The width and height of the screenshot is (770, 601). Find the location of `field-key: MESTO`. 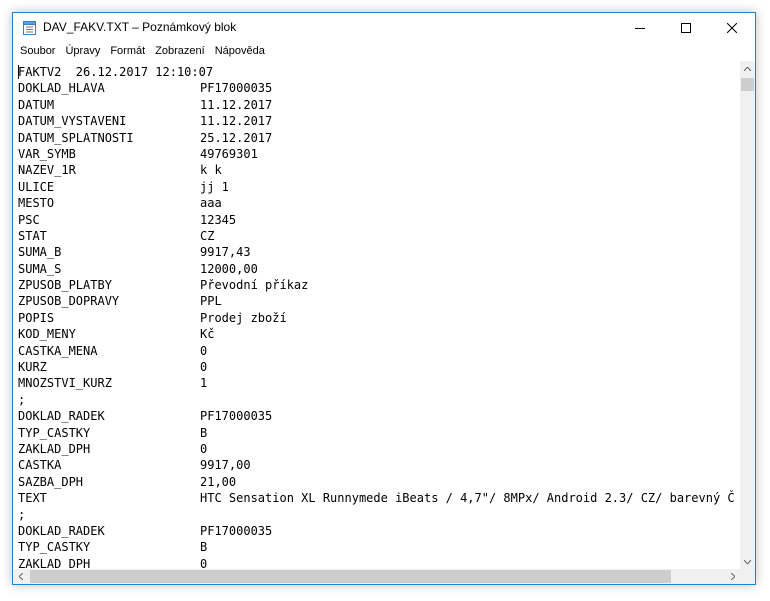

field-key: MESTO is located at coordinates (36, 203).